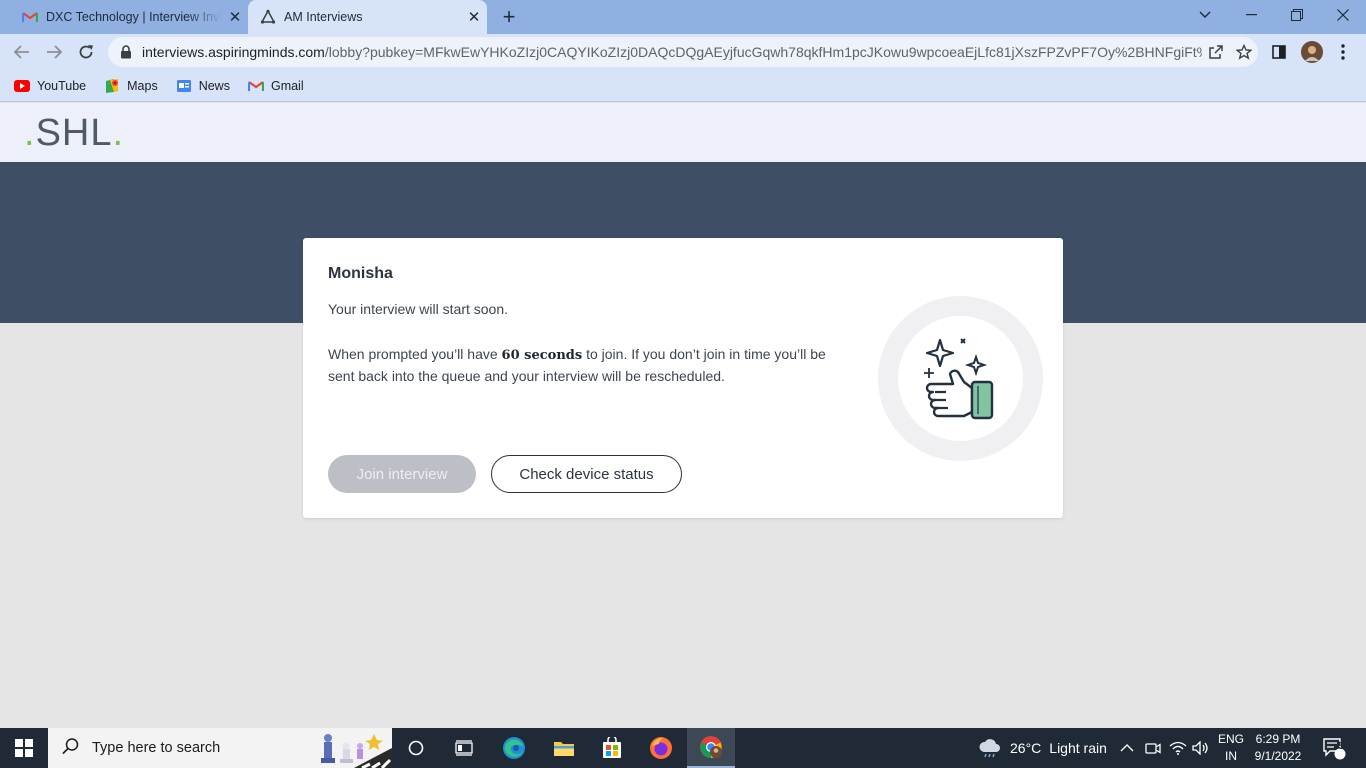  What do you see at coordinates (1278, 756) in the screenshot?
I see `clock-date: 9/1/2022` at bounding box center [1278, 756].